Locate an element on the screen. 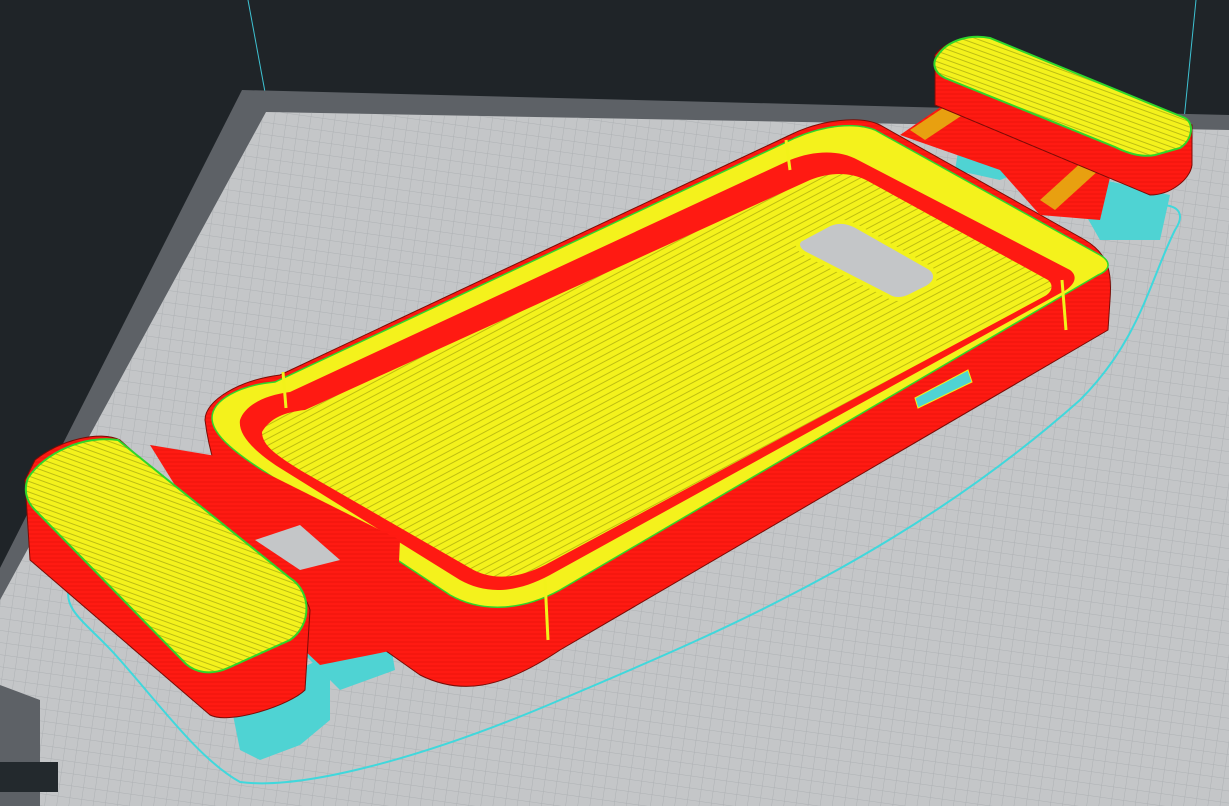  build-volume-edge-left is located at coordinates (256, 46).